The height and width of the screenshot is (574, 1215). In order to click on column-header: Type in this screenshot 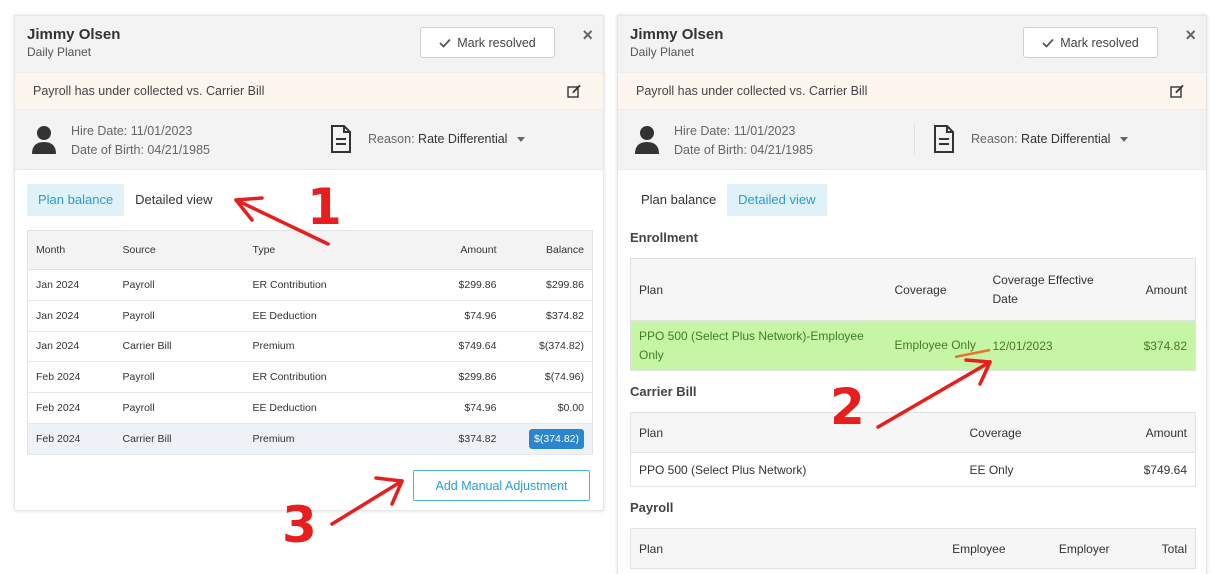, I will do `click(324, 250)`.